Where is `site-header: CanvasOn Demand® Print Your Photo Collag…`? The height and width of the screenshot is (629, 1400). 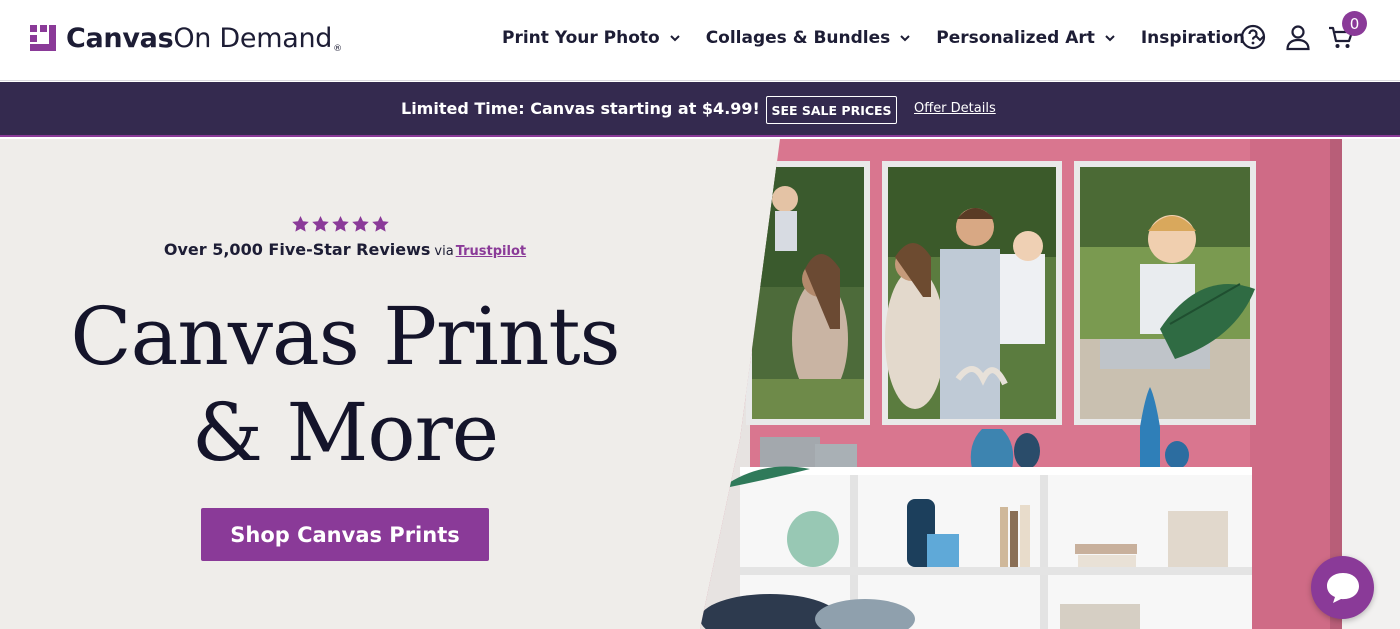
site-header: CanvasOn Demand® Print Your Photo Collag… is located at coordinates (700, 40).